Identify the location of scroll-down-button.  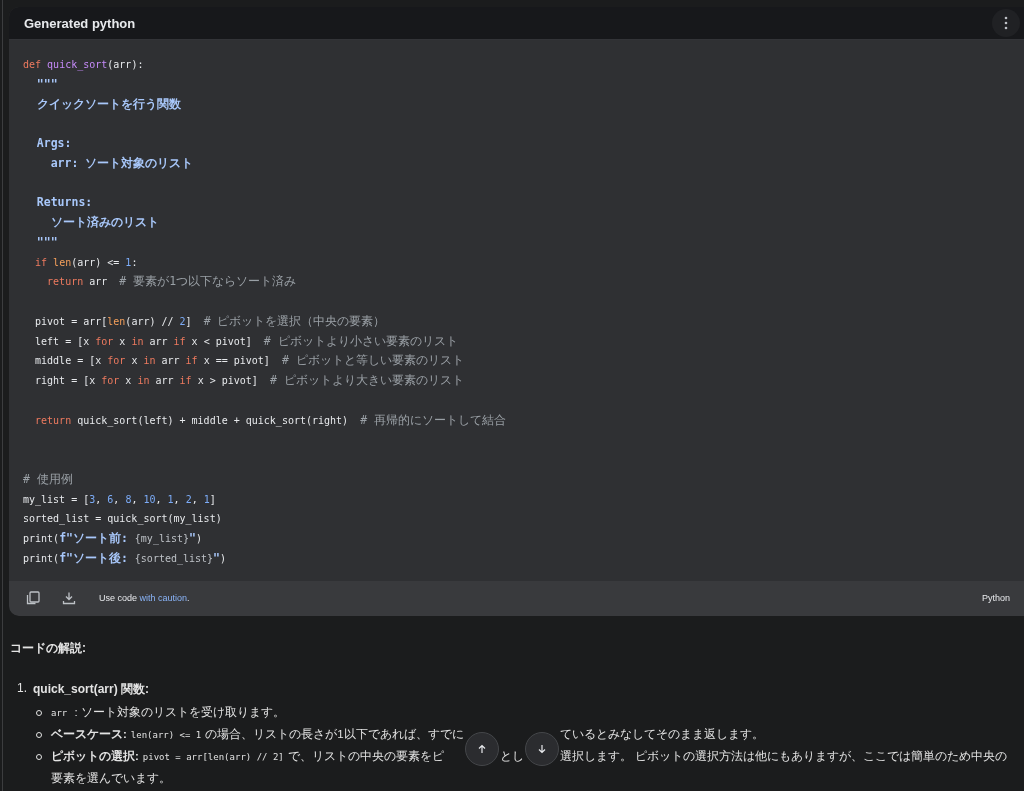
(541, 748).